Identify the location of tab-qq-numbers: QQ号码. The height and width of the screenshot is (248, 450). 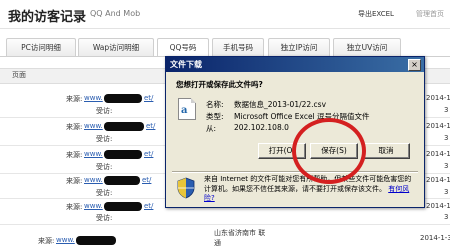
(183, 47).